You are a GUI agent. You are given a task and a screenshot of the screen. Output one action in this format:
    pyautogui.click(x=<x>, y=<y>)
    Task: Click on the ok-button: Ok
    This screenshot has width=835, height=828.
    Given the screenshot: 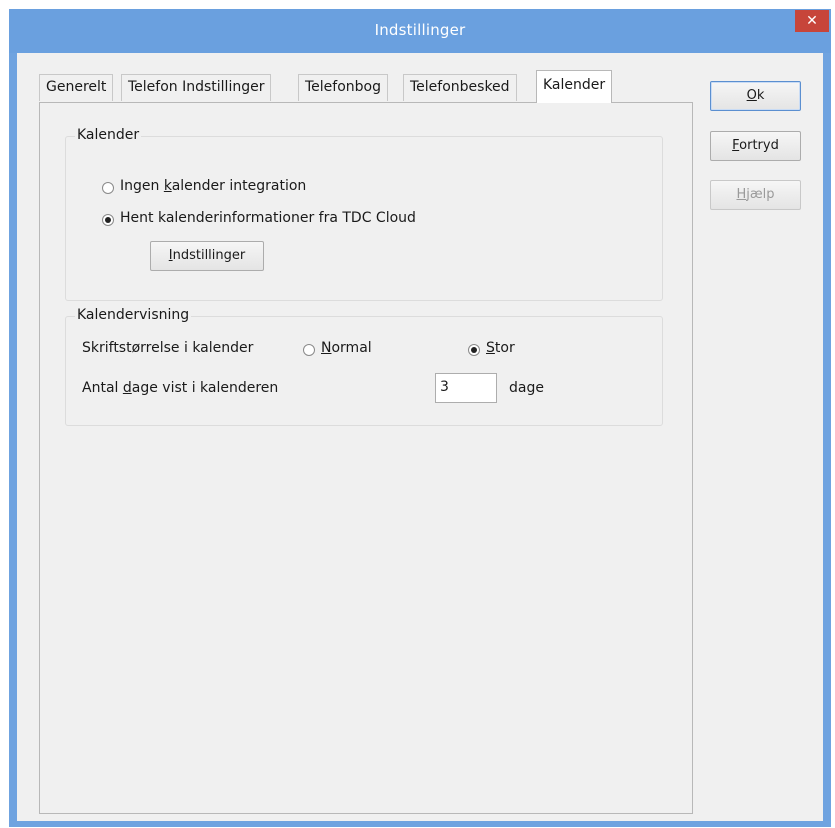 What is the action you would take?
    pyautogui.click(x=755, y=96)
    